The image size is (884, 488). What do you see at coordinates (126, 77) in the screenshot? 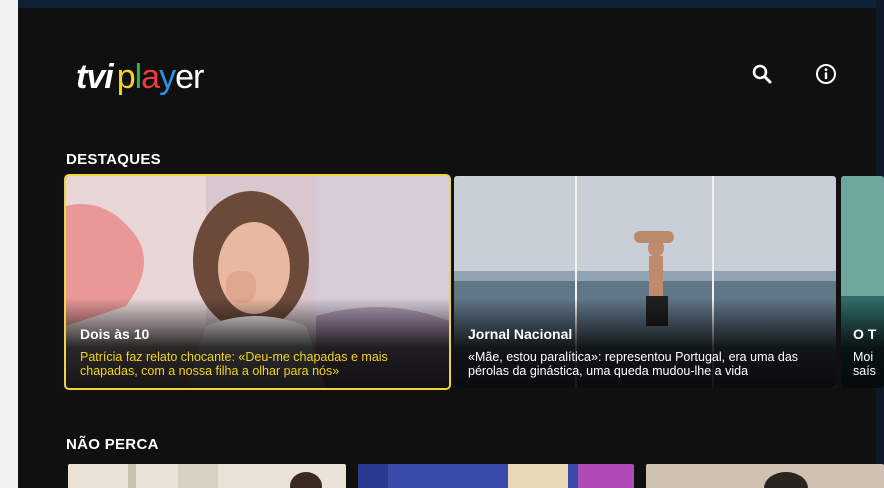
I see `logo-letter: p` at bounding box center [126, 77].